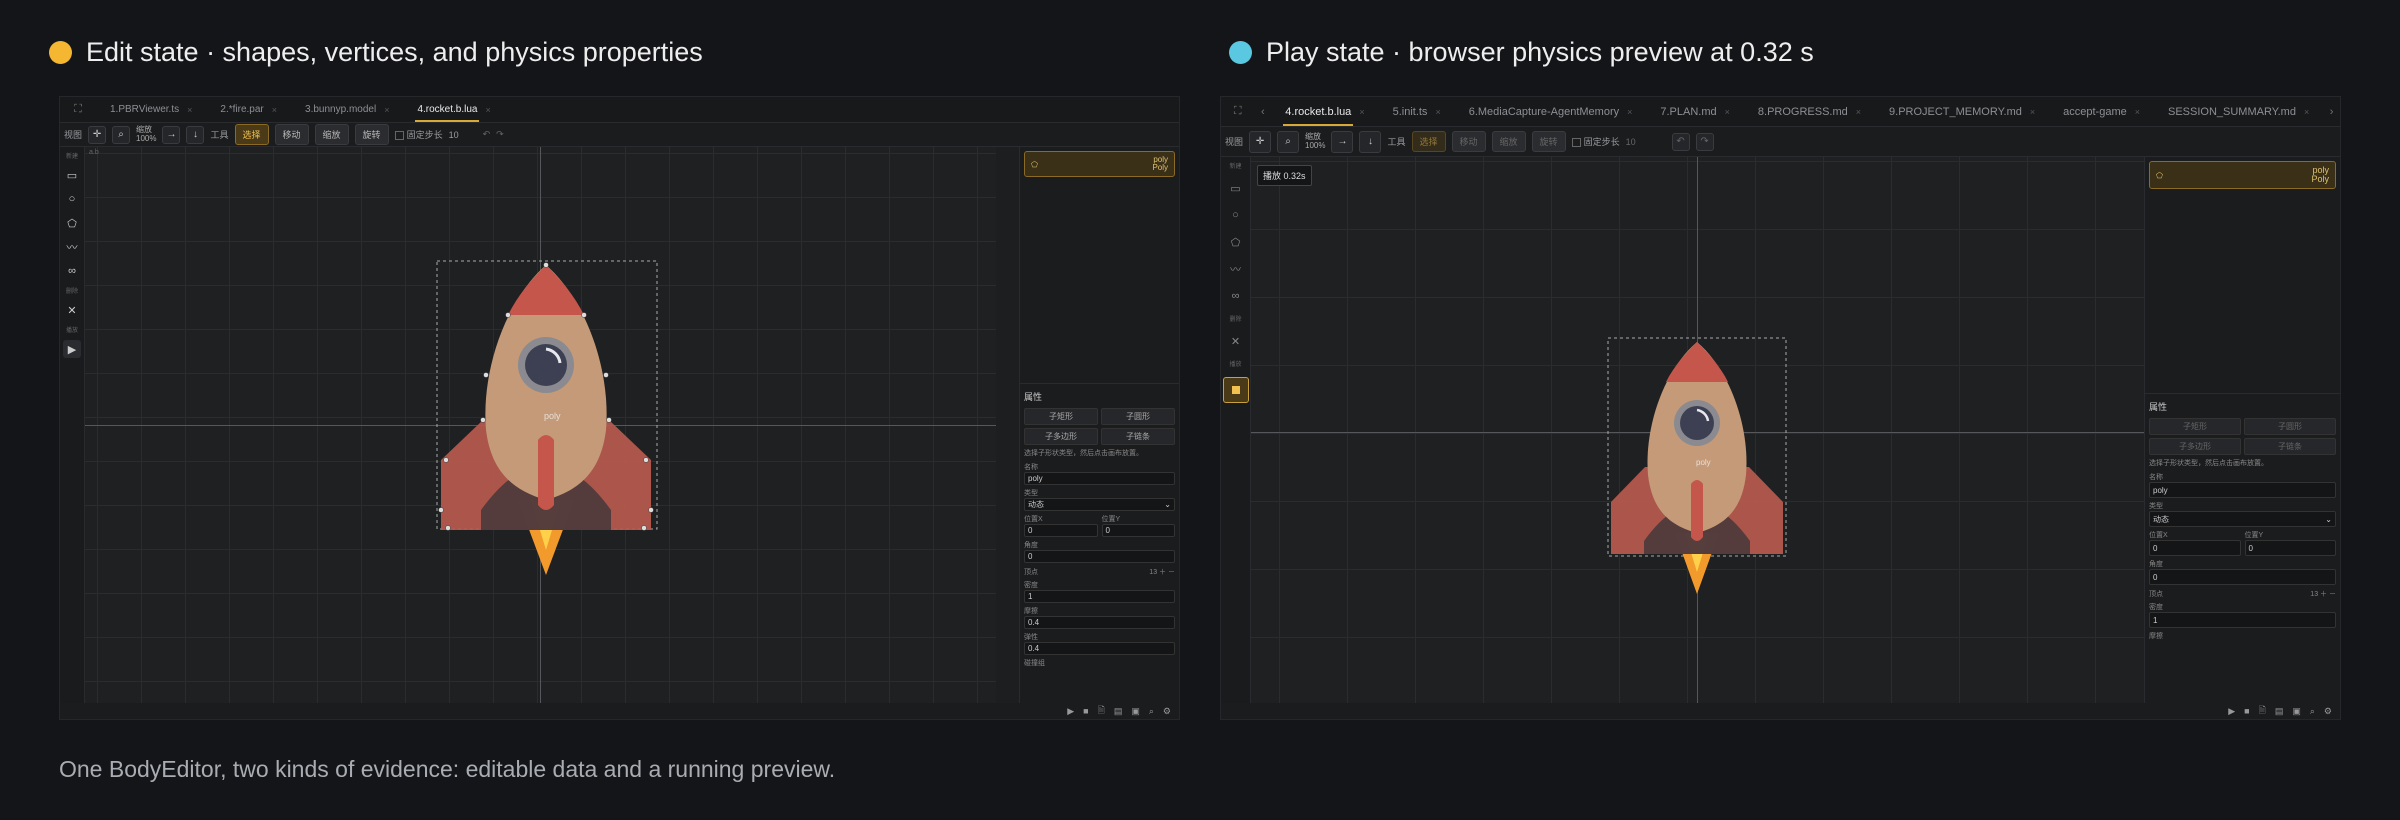  Describe the element at coordinates (2101, 111) in the screenshot. I see `right-tab-7: accept-game ×` at that location.